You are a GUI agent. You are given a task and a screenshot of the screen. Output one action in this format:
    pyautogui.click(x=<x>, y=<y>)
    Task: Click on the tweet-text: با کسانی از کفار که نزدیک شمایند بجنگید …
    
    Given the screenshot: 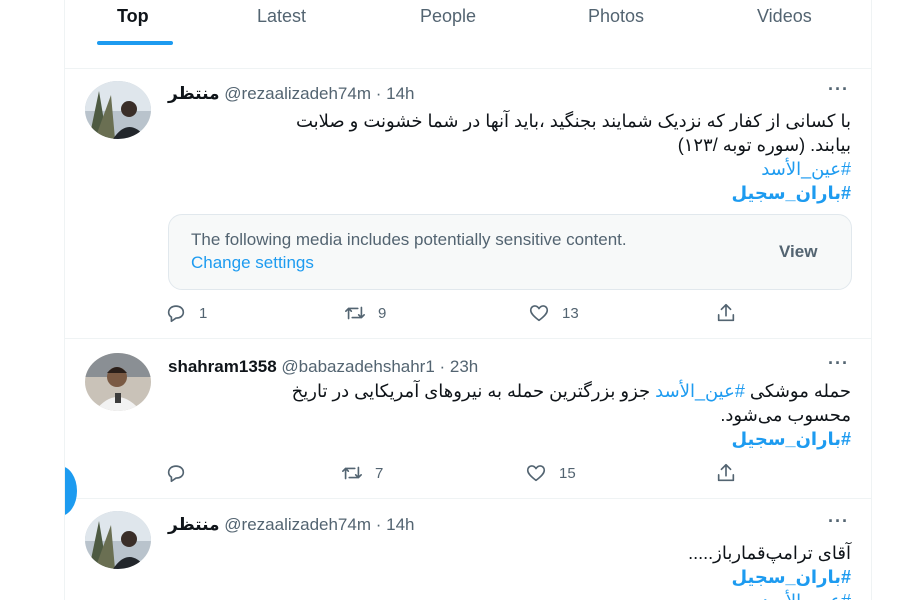 What is the action you would take?
    pyautogui.click(x=508, y=157)
    